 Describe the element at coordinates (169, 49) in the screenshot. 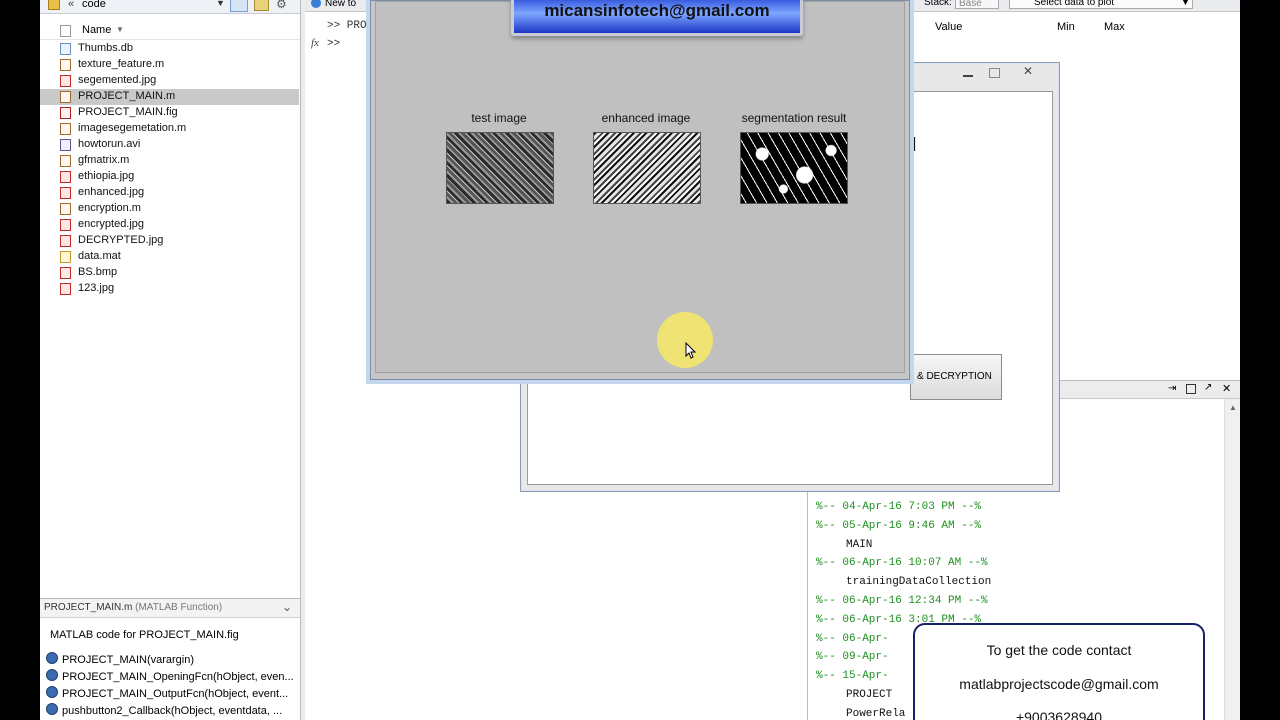

I see `file-row: Thumbs.db` at that location.